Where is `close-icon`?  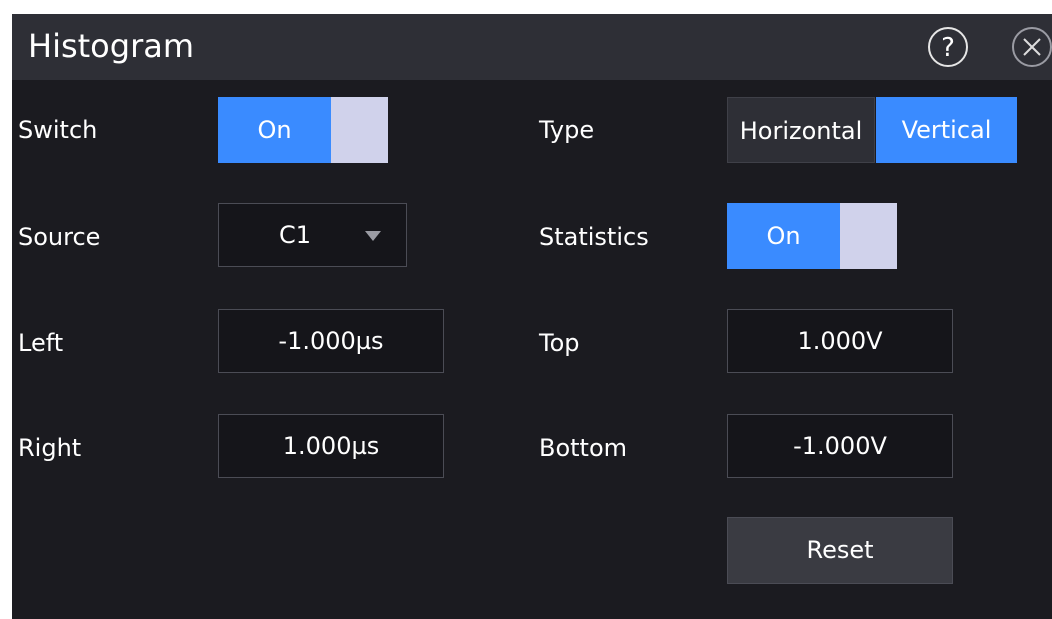
close-icon is located at coordinates (1032, 47).